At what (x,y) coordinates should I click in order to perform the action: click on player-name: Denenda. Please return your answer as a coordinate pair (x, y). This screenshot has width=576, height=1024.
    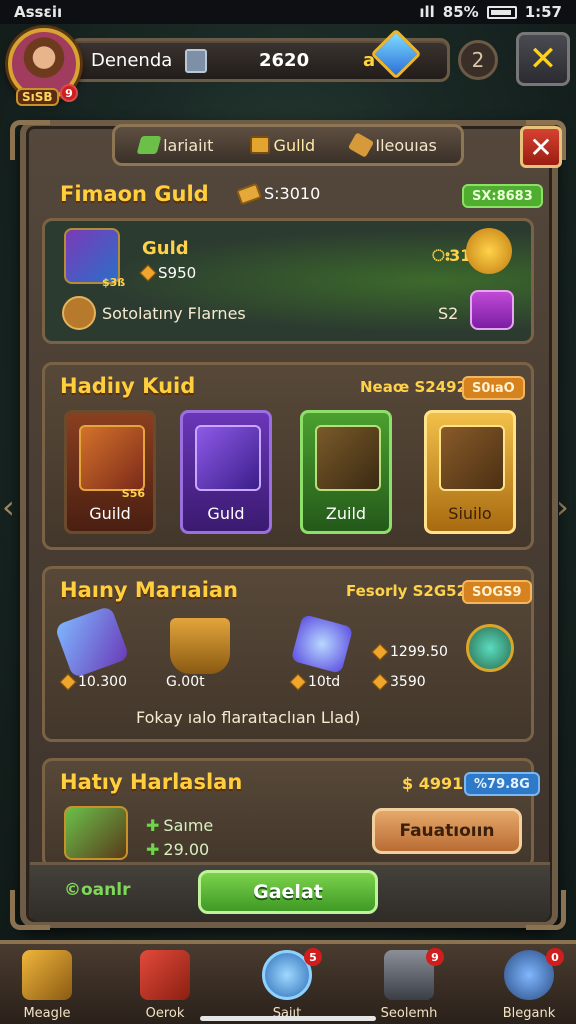
    Looking at the image, I should click on (132, 60).